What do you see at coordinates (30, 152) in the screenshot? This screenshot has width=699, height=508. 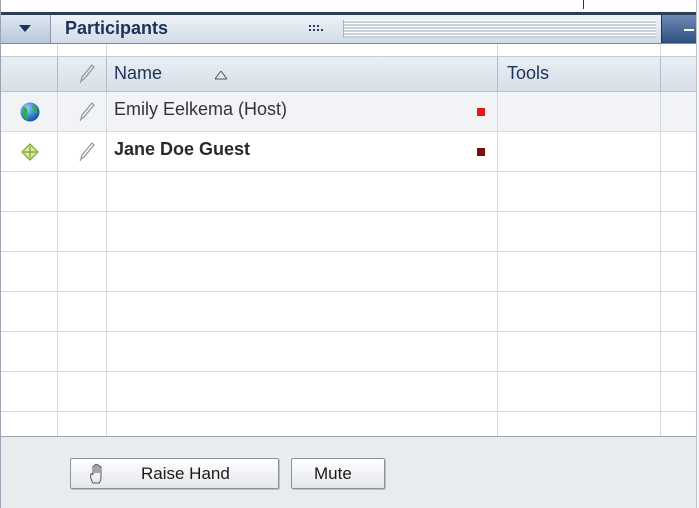 I see `diamond-icon` at bounding box center [30, 152].